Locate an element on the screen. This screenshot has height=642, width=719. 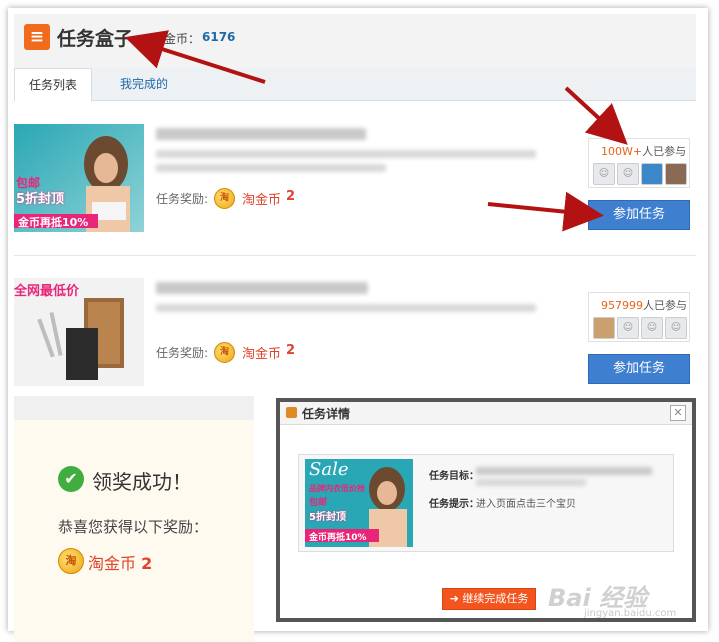
tab-task-list: 任务列表 is located at coordinates (53, 85).